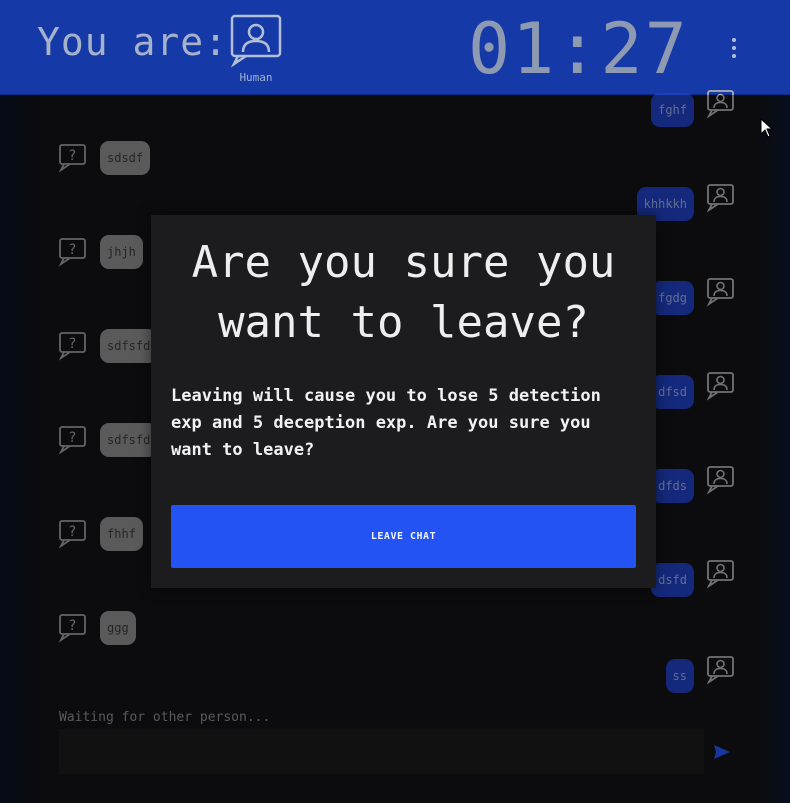 The height and width of the screenshot is (803, 790). Describe the element at coordinates (133, 42) in the screenshot. I see `you-are-label: You are:` at that location.